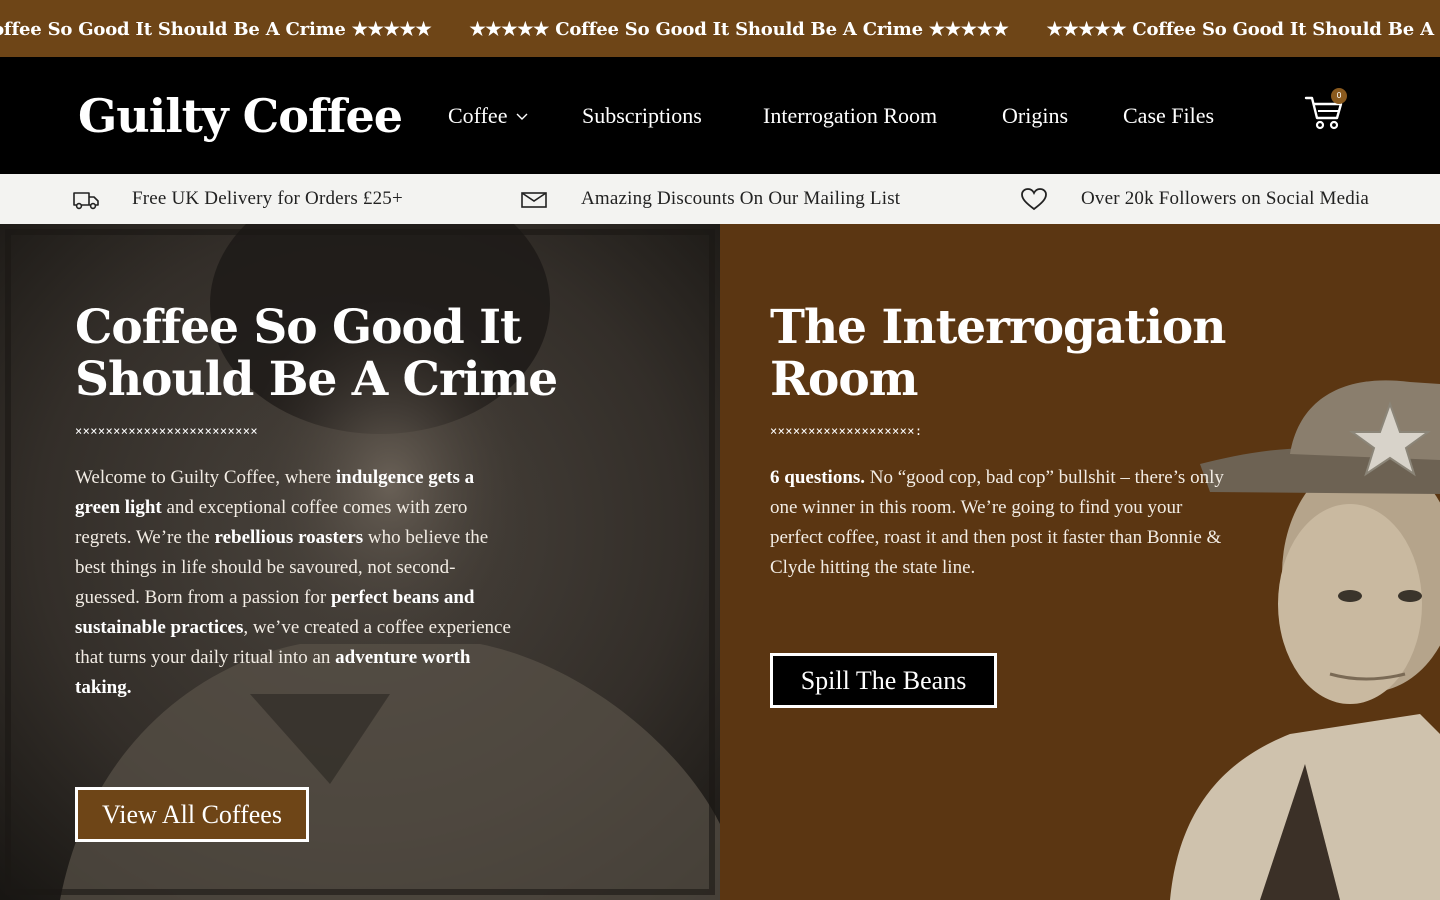  I want to click on hero-title-line: Coffee So Good It, so click(298, 327).